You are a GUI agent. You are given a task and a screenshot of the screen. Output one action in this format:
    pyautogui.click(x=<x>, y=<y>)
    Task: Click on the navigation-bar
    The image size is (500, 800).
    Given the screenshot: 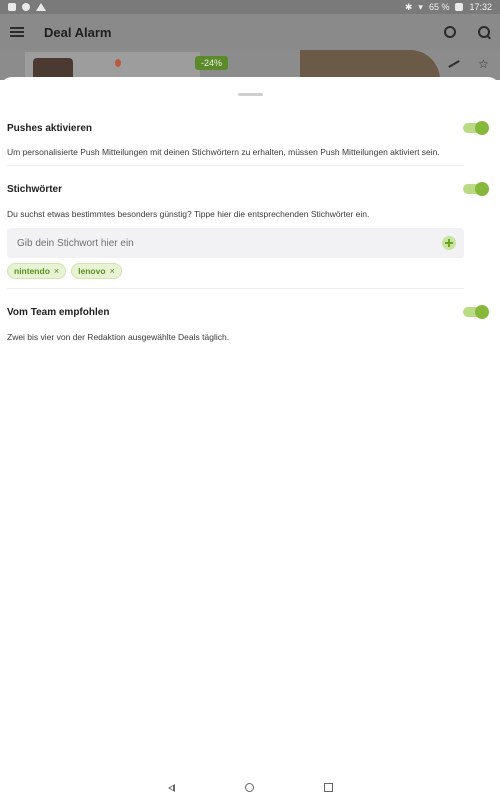 What is the action you would take?
    pyautogui.click(x=250, y=787)
    